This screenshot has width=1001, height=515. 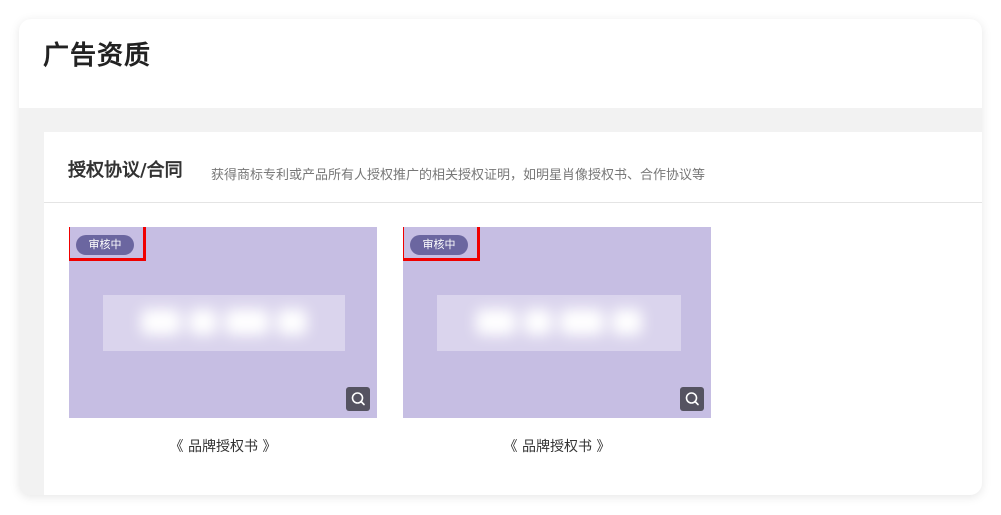 What do you see at coordinates (125, 170) in the screenshot?
I see `section-title: 授权协议/合同` at bounding box center [125, 170].